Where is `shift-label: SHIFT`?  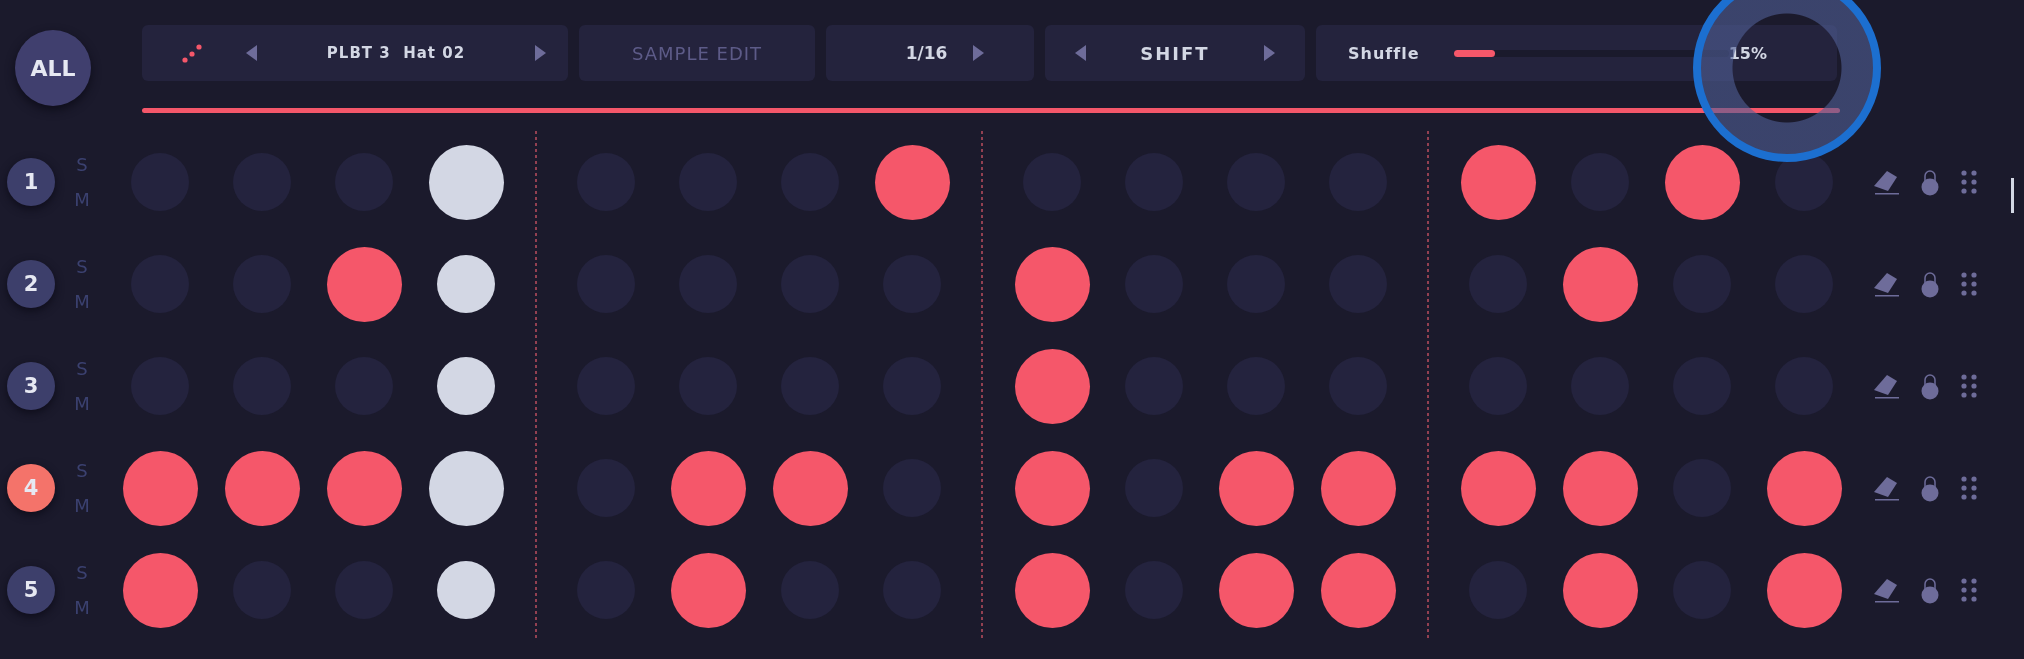
shift-label: SHIFT is located at coordinates (1175, 53).